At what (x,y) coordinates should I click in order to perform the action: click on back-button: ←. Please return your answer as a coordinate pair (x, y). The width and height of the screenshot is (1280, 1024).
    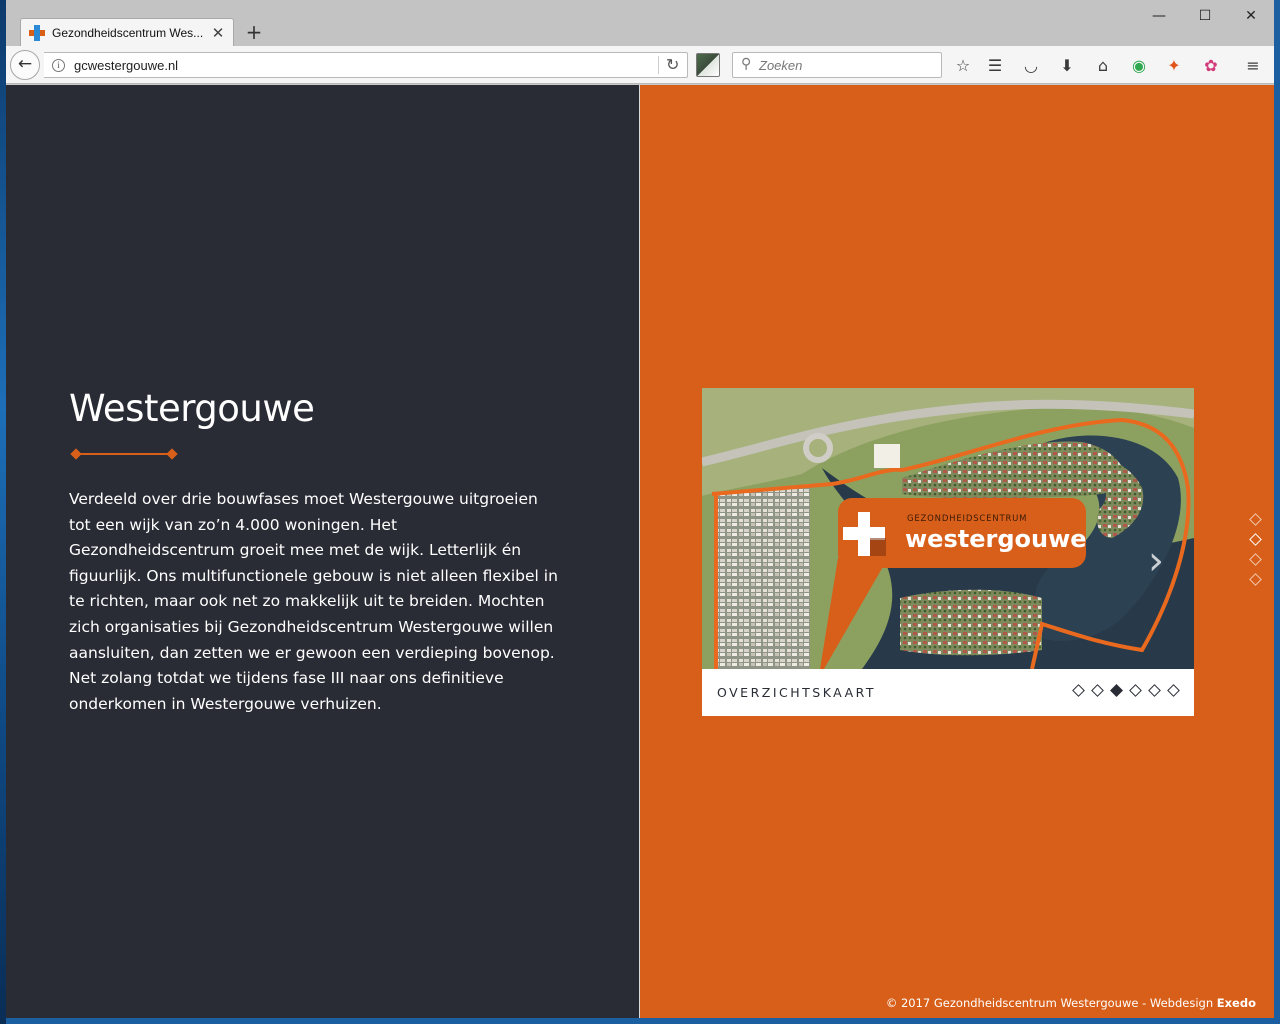
    Looking at the image, I should click on (25, 65).